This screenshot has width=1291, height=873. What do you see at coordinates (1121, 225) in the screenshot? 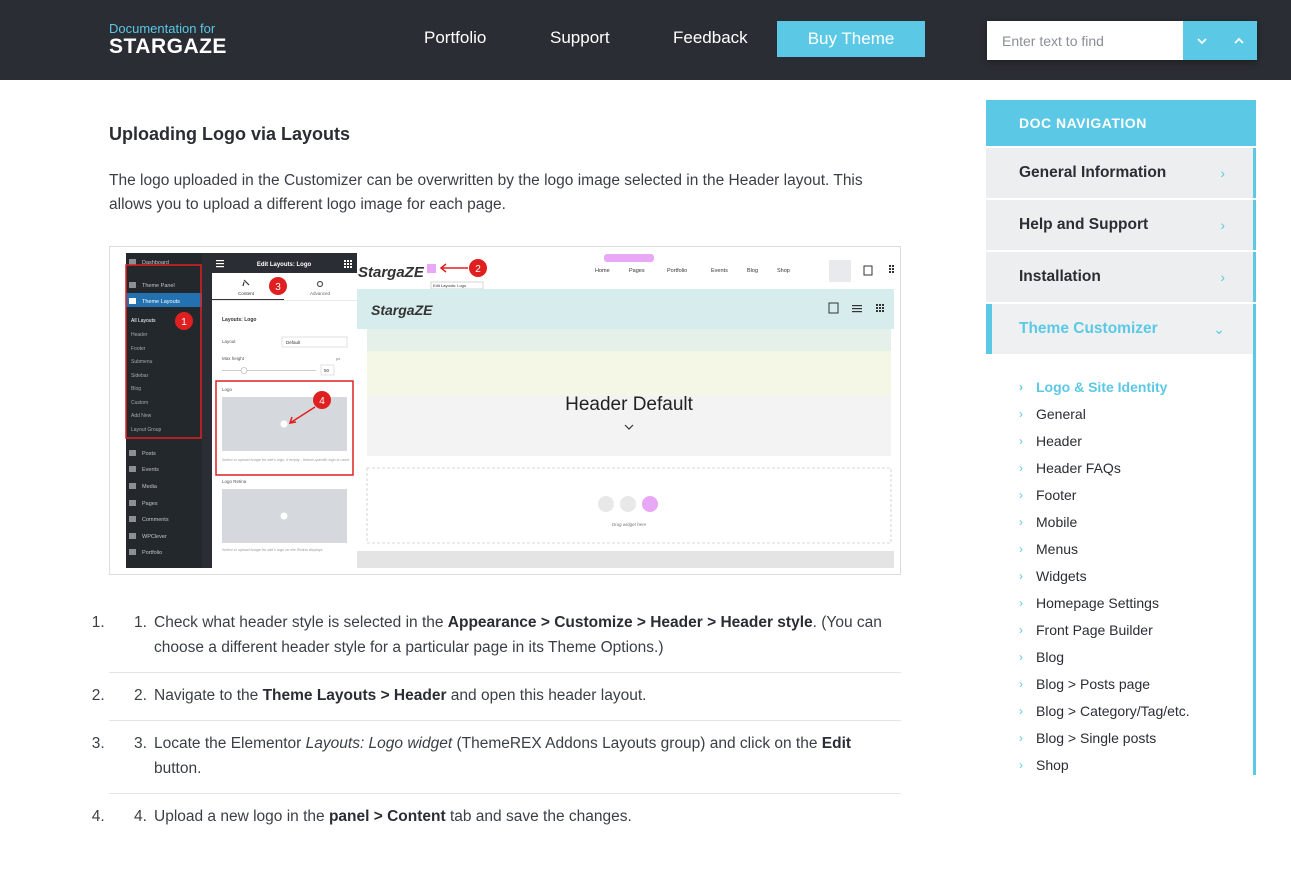
I see `sidebar-item-help-and-support: Help and Support ›` at bounding box center [1121, 225].